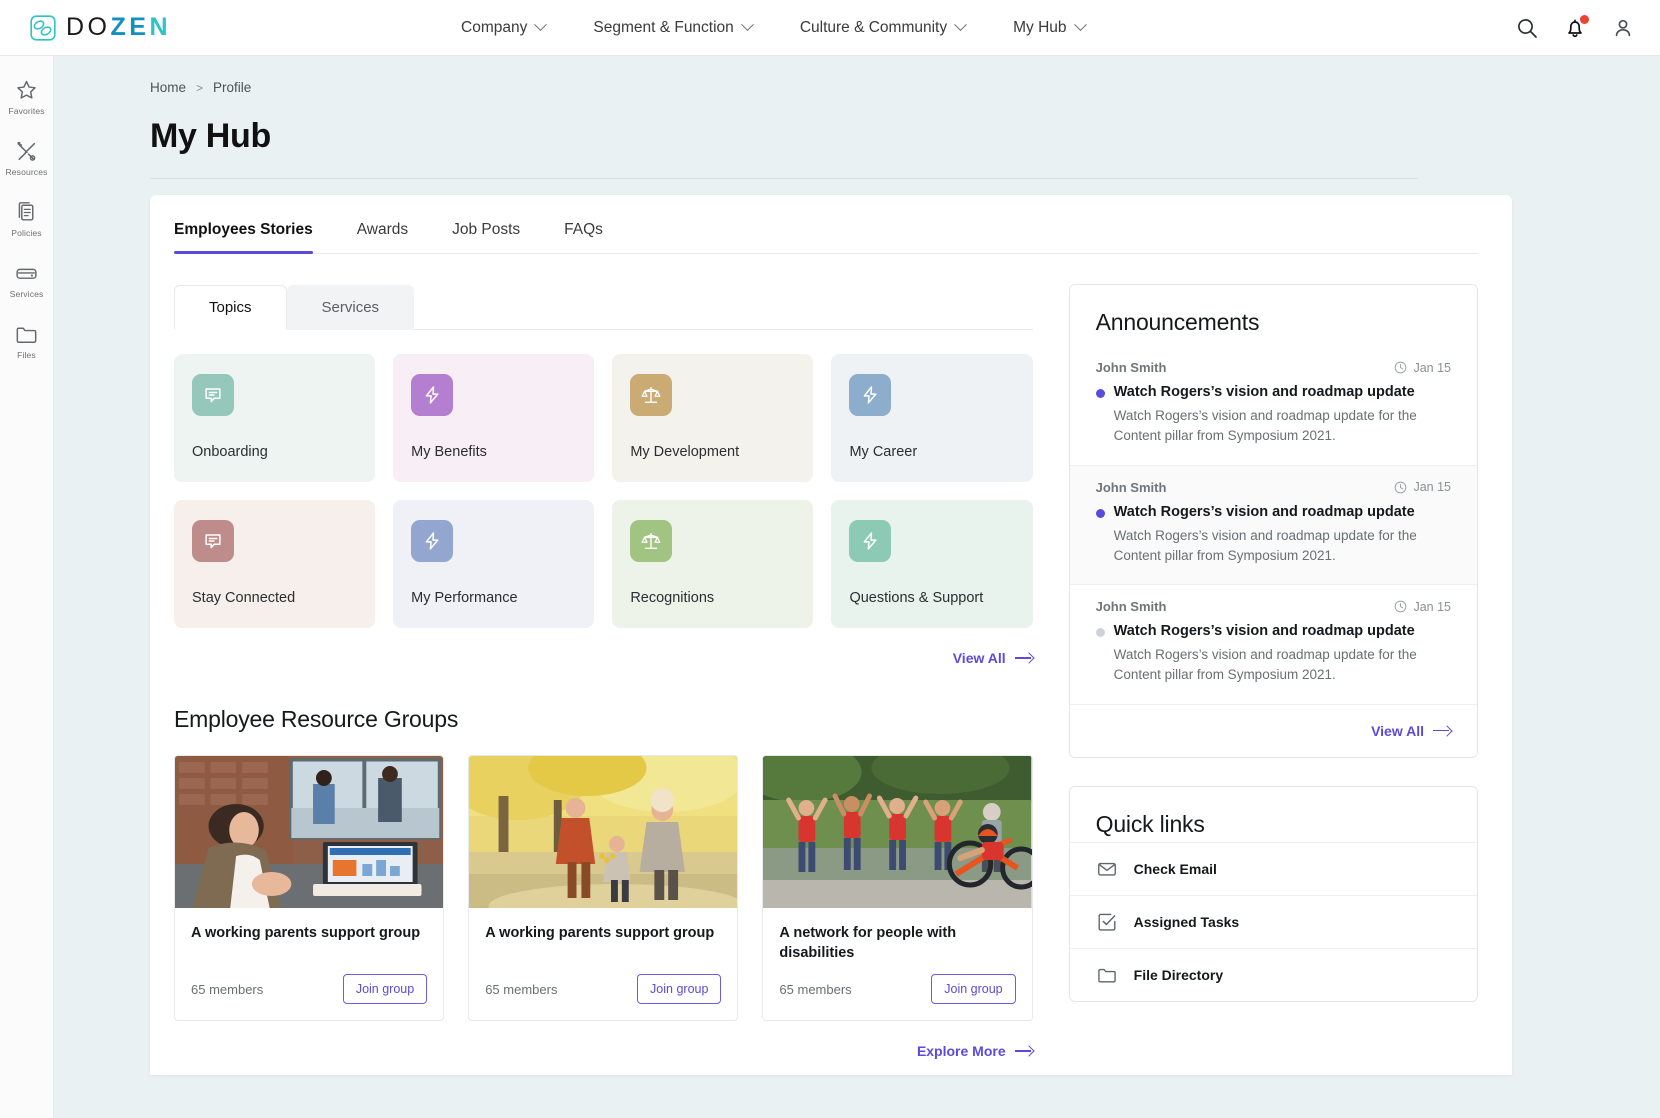 The width and height of the screenshot is (1660, 1118). What do you see at coordinates (600, 933) in the screenshot?
I see `erg-card-title: A working parents support group` at bounding box center [600, 933].